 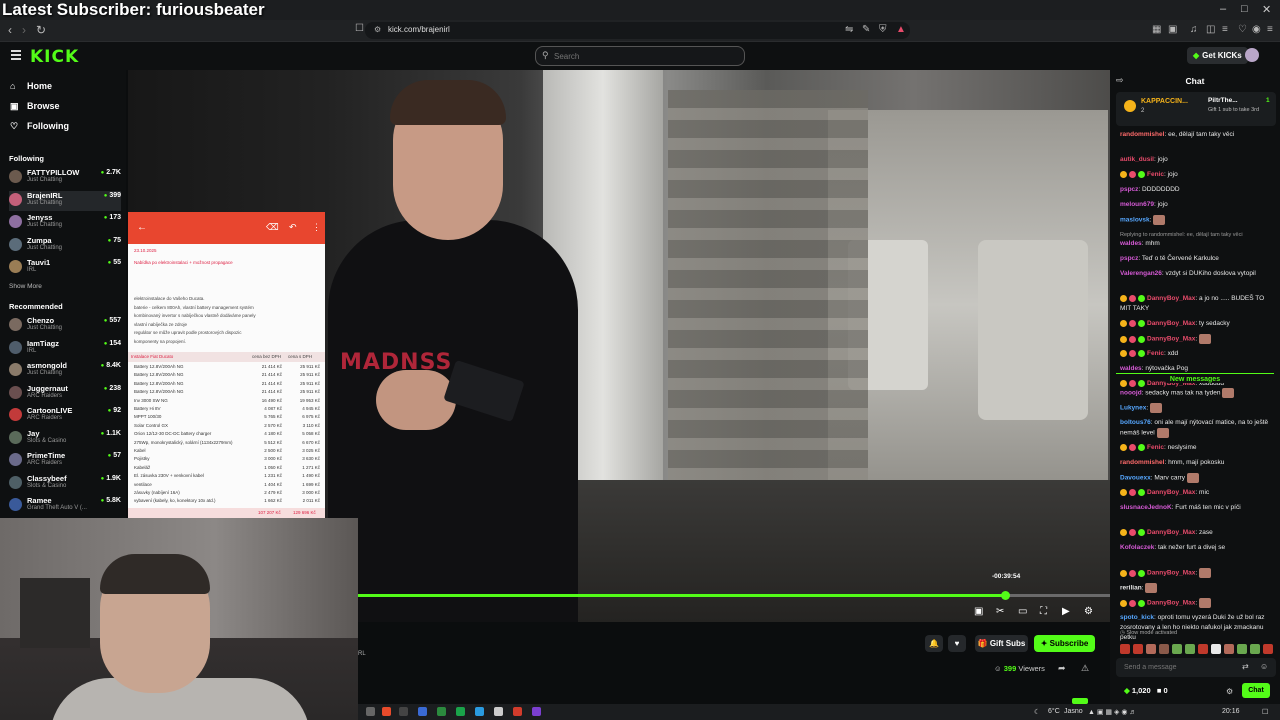 What do you see at coordinates (1131, 243) in the screenshot?
I see `chat-username: waldes` at bounding box center [1131, 243].